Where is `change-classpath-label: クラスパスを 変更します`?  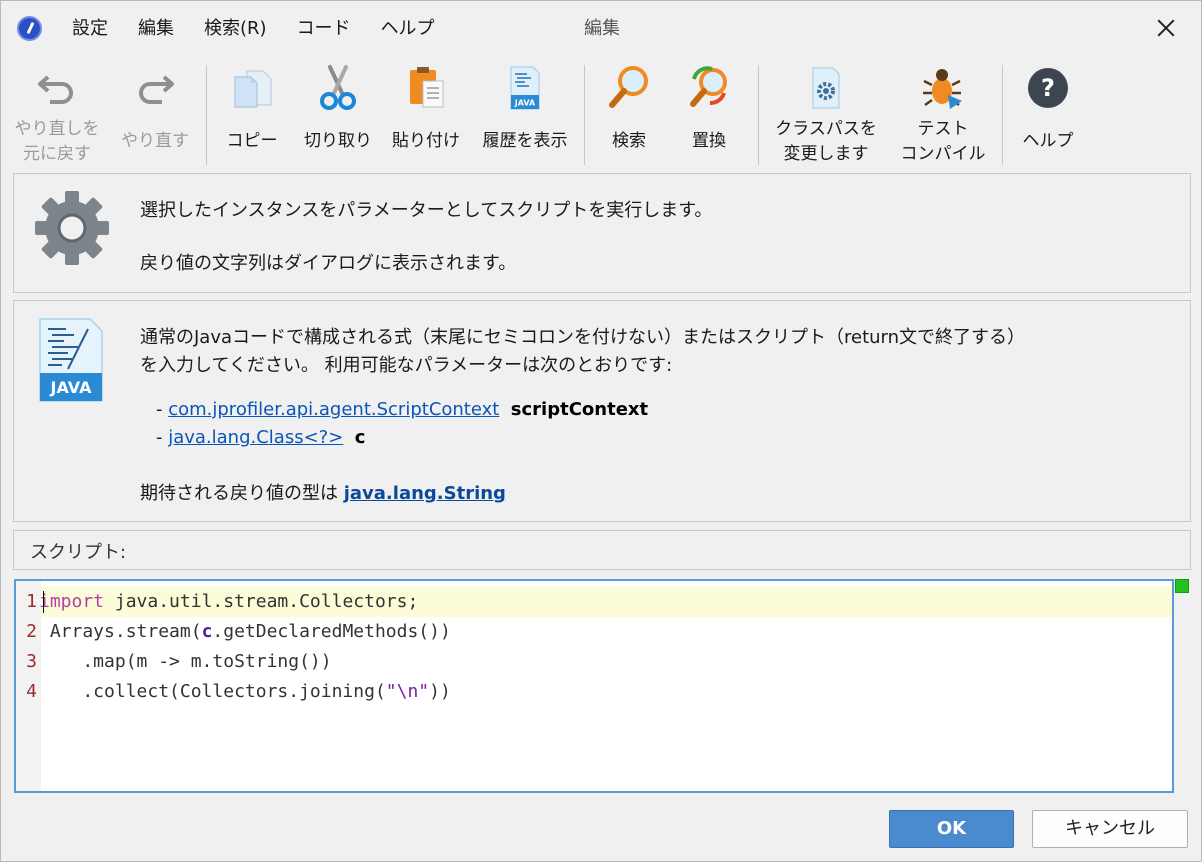 change-classpath-label: クラスパスを 変更します is located at coordinates (826, 141).